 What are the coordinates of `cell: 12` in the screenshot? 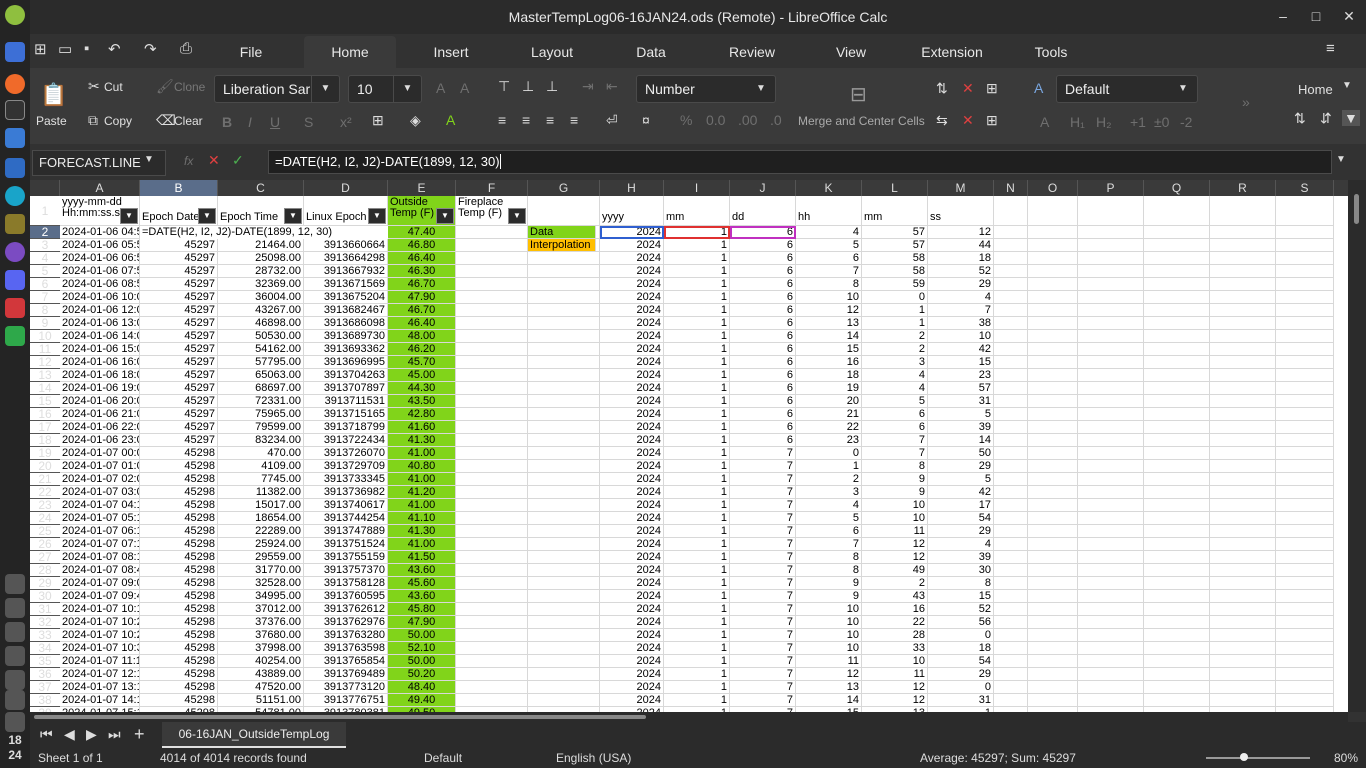 It's located at (895, 700).